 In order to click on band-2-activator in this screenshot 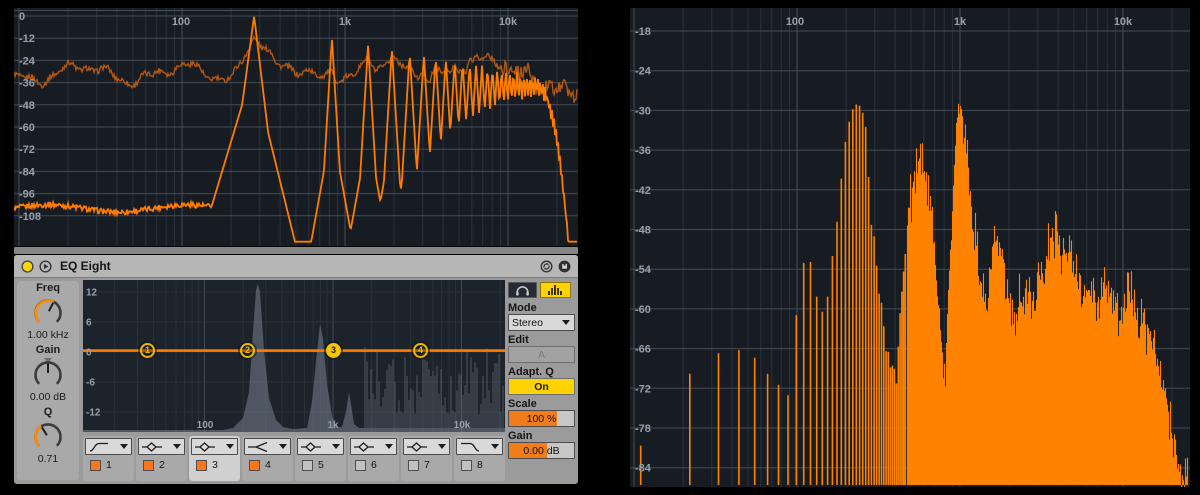, I will do `click(148, 465)`.